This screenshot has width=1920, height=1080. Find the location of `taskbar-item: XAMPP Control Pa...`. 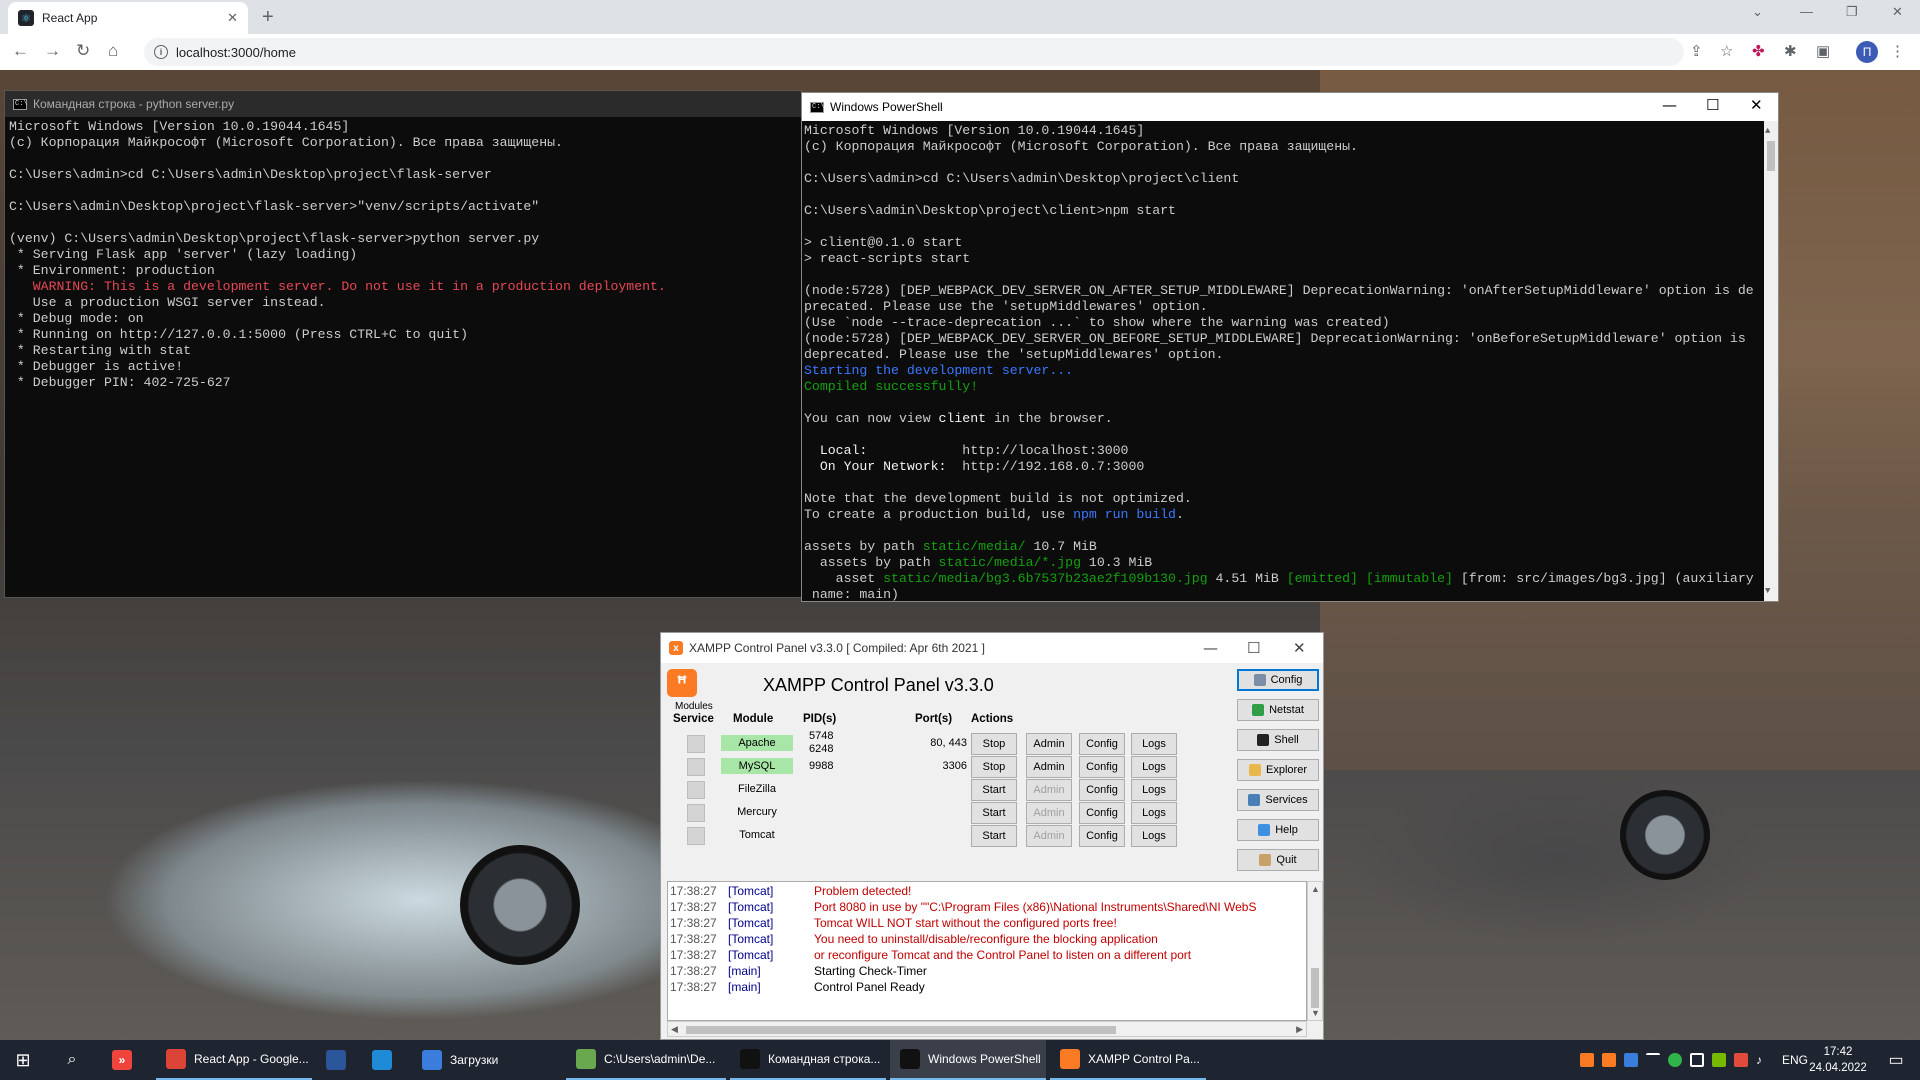

taskbar-item: XAMPP Control Pa... is located at coordinates (1128, 1060).